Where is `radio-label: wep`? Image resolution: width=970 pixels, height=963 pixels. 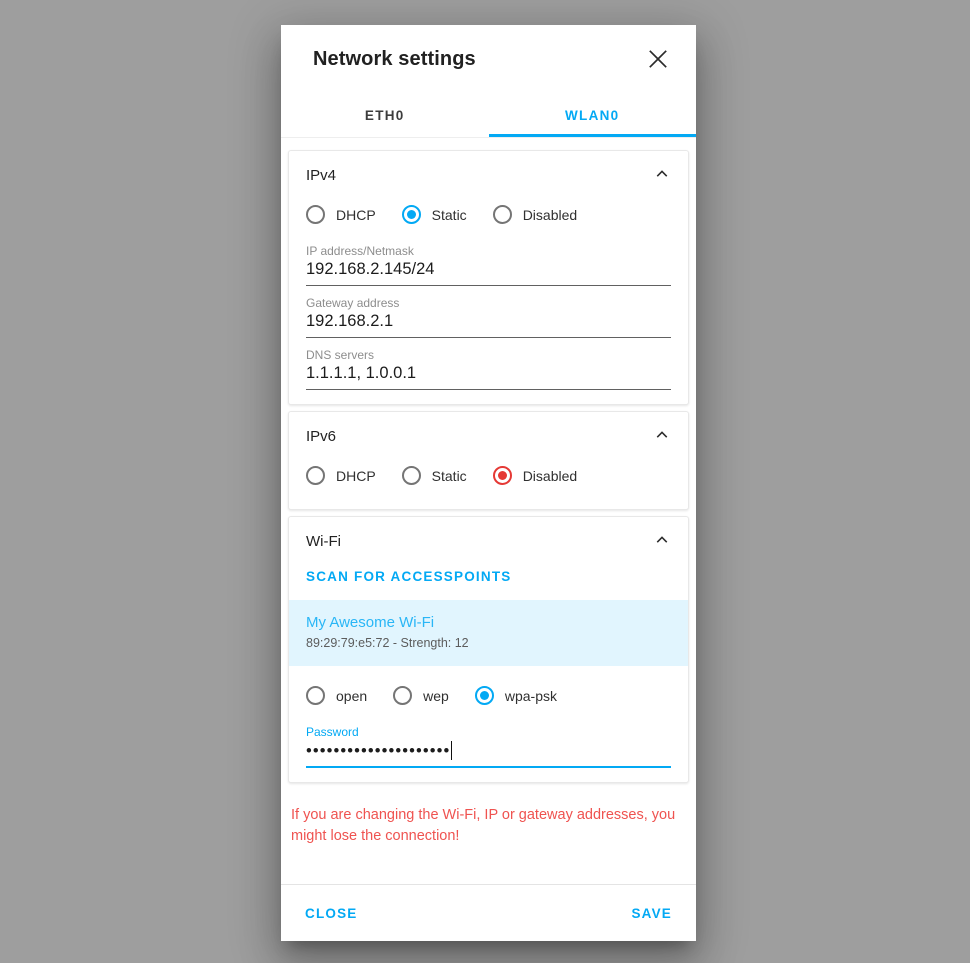
radio-label: wep is located at coordinates (436, 695).